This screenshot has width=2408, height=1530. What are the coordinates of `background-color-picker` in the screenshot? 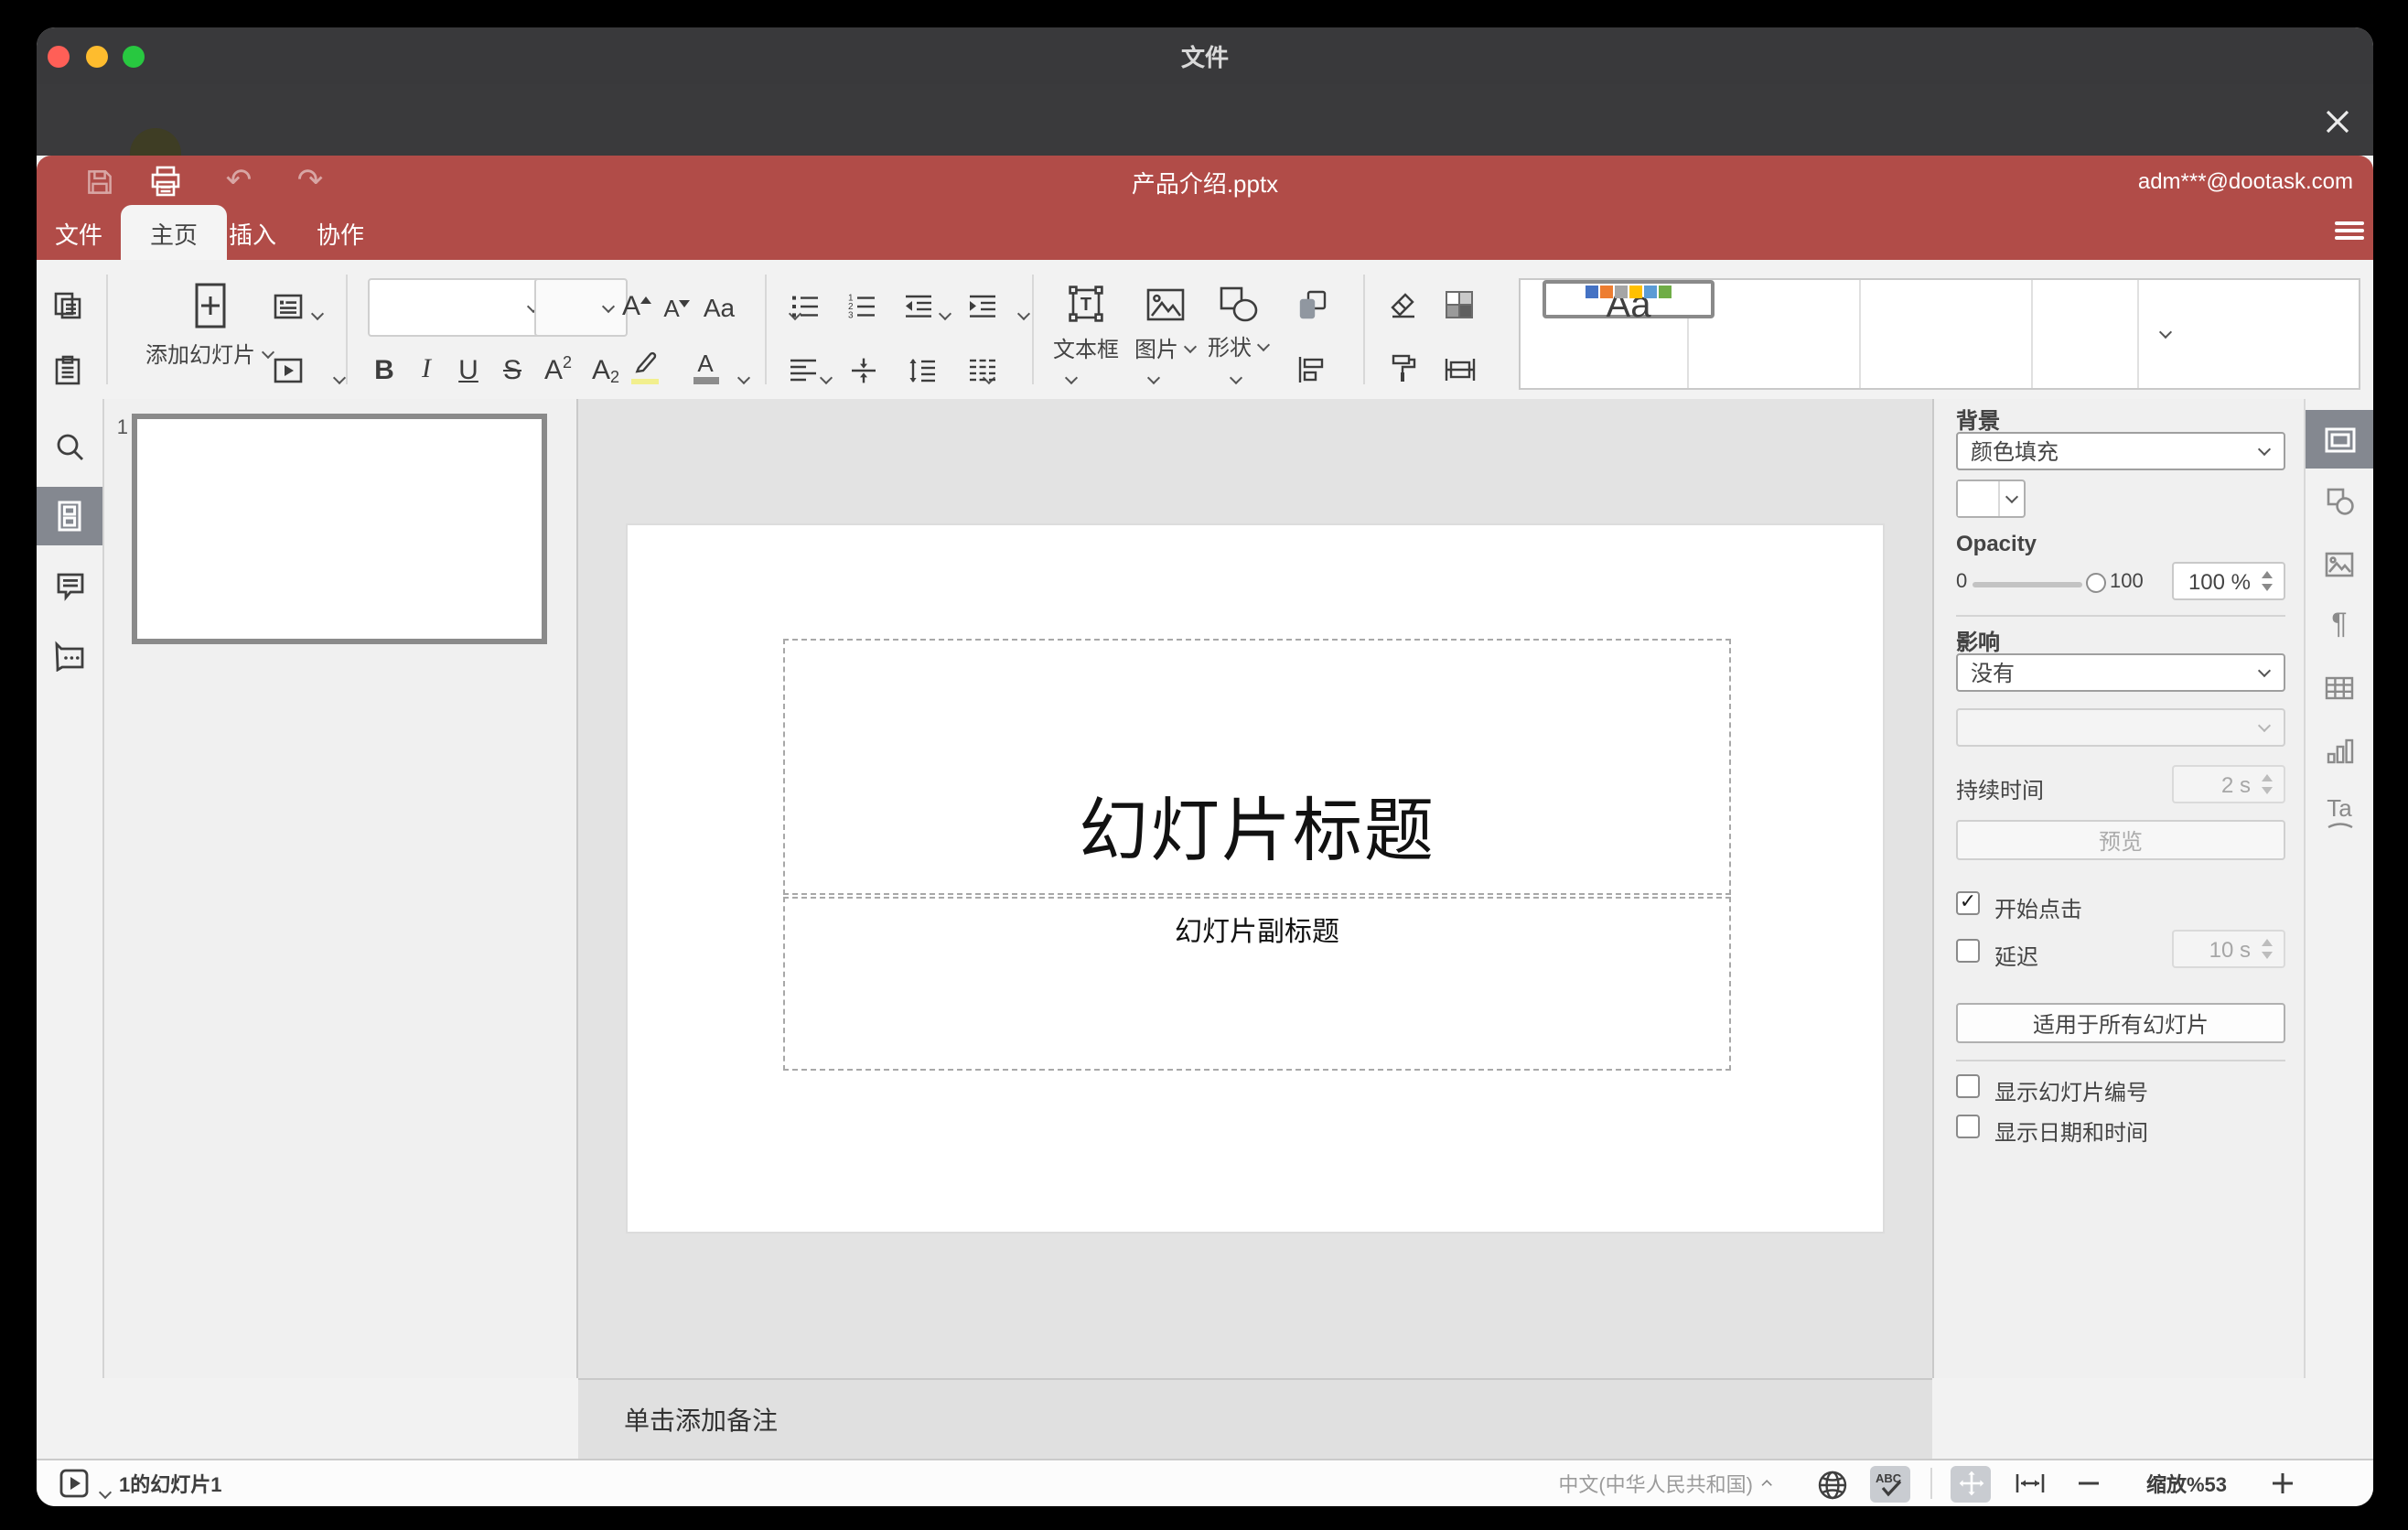 It's located at (1991, 498).